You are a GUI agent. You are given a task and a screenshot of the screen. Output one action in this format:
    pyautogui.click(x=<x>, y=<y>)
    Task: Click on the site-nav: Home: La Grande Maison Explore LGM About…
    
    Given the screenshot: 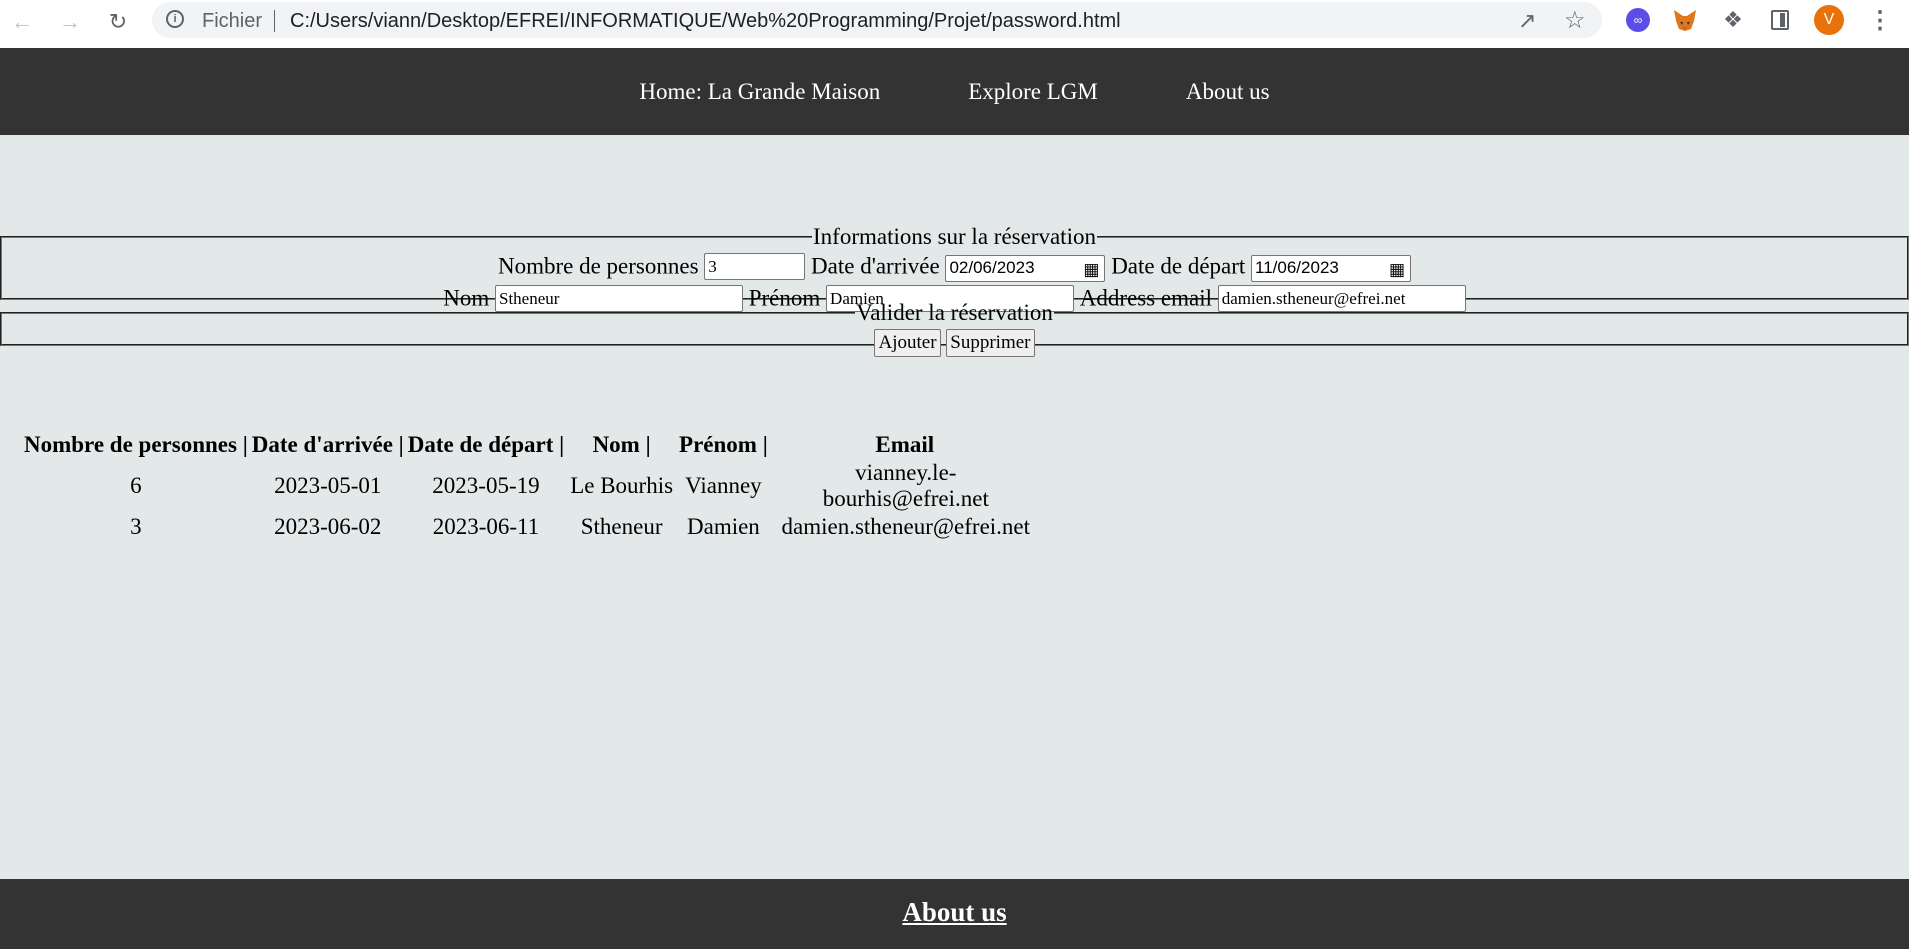 What is the action you would take?
    pyautogui.click(x=954, y=91)
    